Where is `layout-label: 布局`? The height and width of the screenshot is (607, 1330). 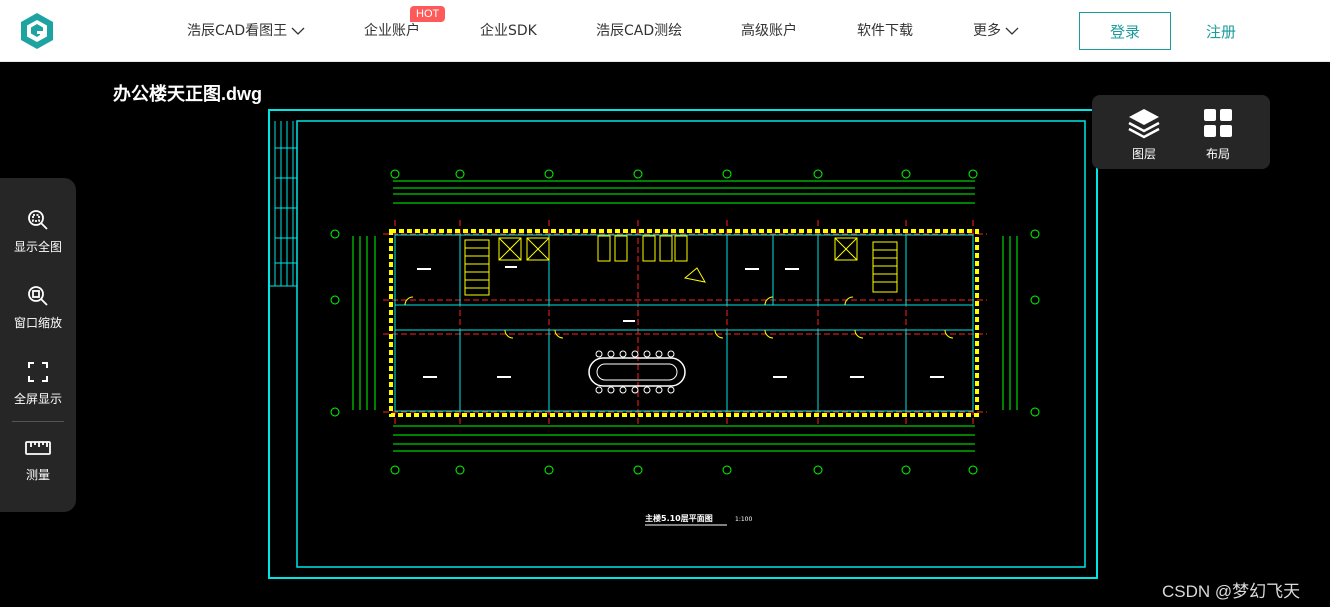 layout-label: 布局 is located at coordinates (1217, 154).